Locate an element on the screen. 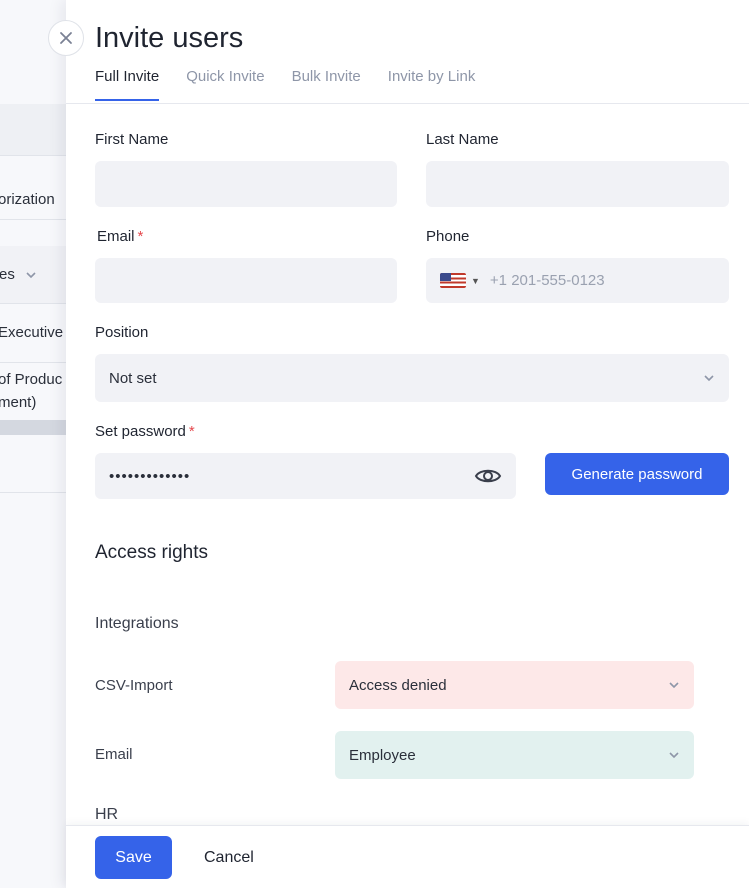  csv-import-access-select: Access denied is located at coordinates (514, 685).